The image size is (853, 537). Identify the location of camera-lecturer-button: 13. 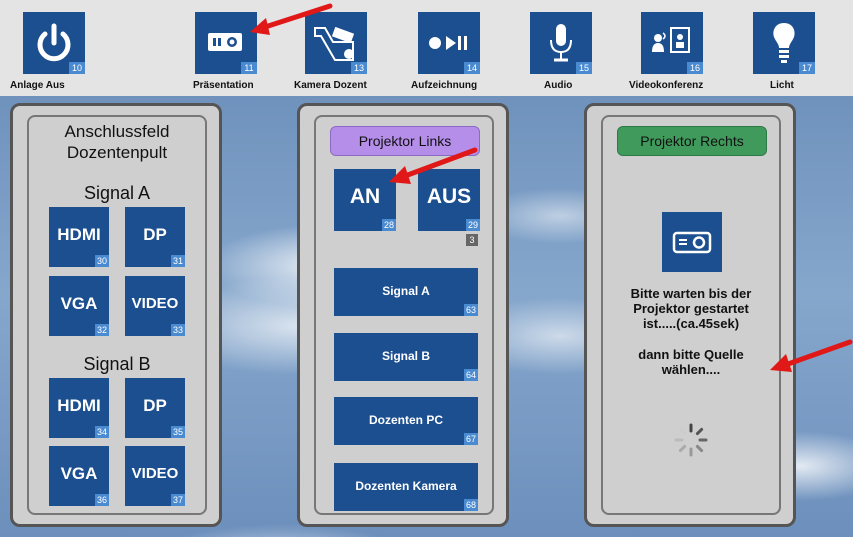
(336, 43).